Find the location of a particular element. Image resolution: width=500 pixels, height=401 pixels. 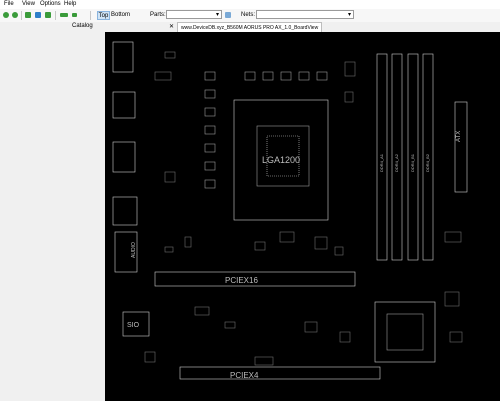

rotate-icon is located at coordinates (64, 15).